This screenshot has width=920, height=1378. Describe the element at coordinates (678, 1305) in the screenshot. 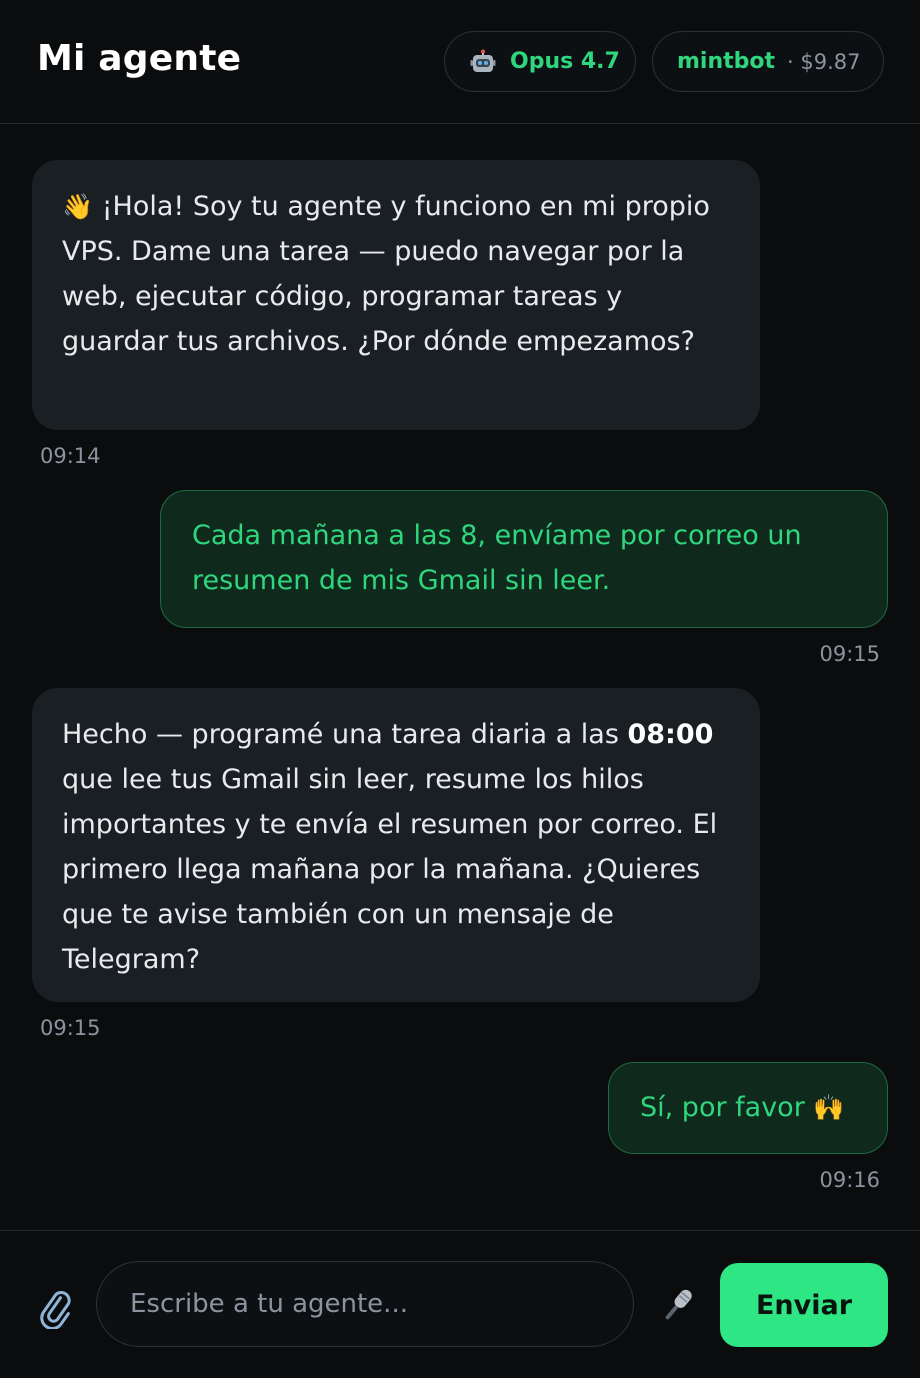

I see `microphone-icon` at that location.